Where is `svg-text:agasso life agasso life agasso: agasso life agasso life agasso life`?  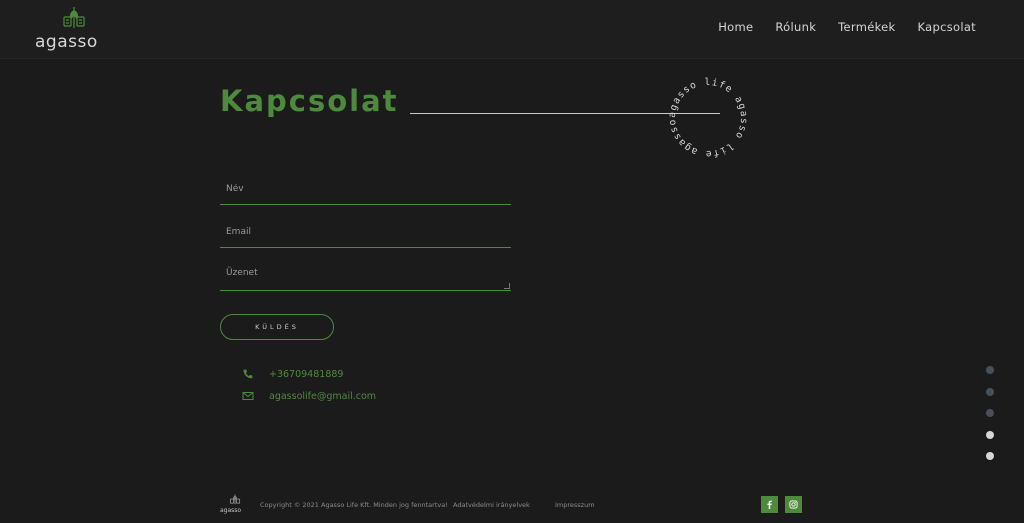
svg-text:agasso life agasso life agasso: agasso life agasso life agasso life is located at coordinates (704, 114).